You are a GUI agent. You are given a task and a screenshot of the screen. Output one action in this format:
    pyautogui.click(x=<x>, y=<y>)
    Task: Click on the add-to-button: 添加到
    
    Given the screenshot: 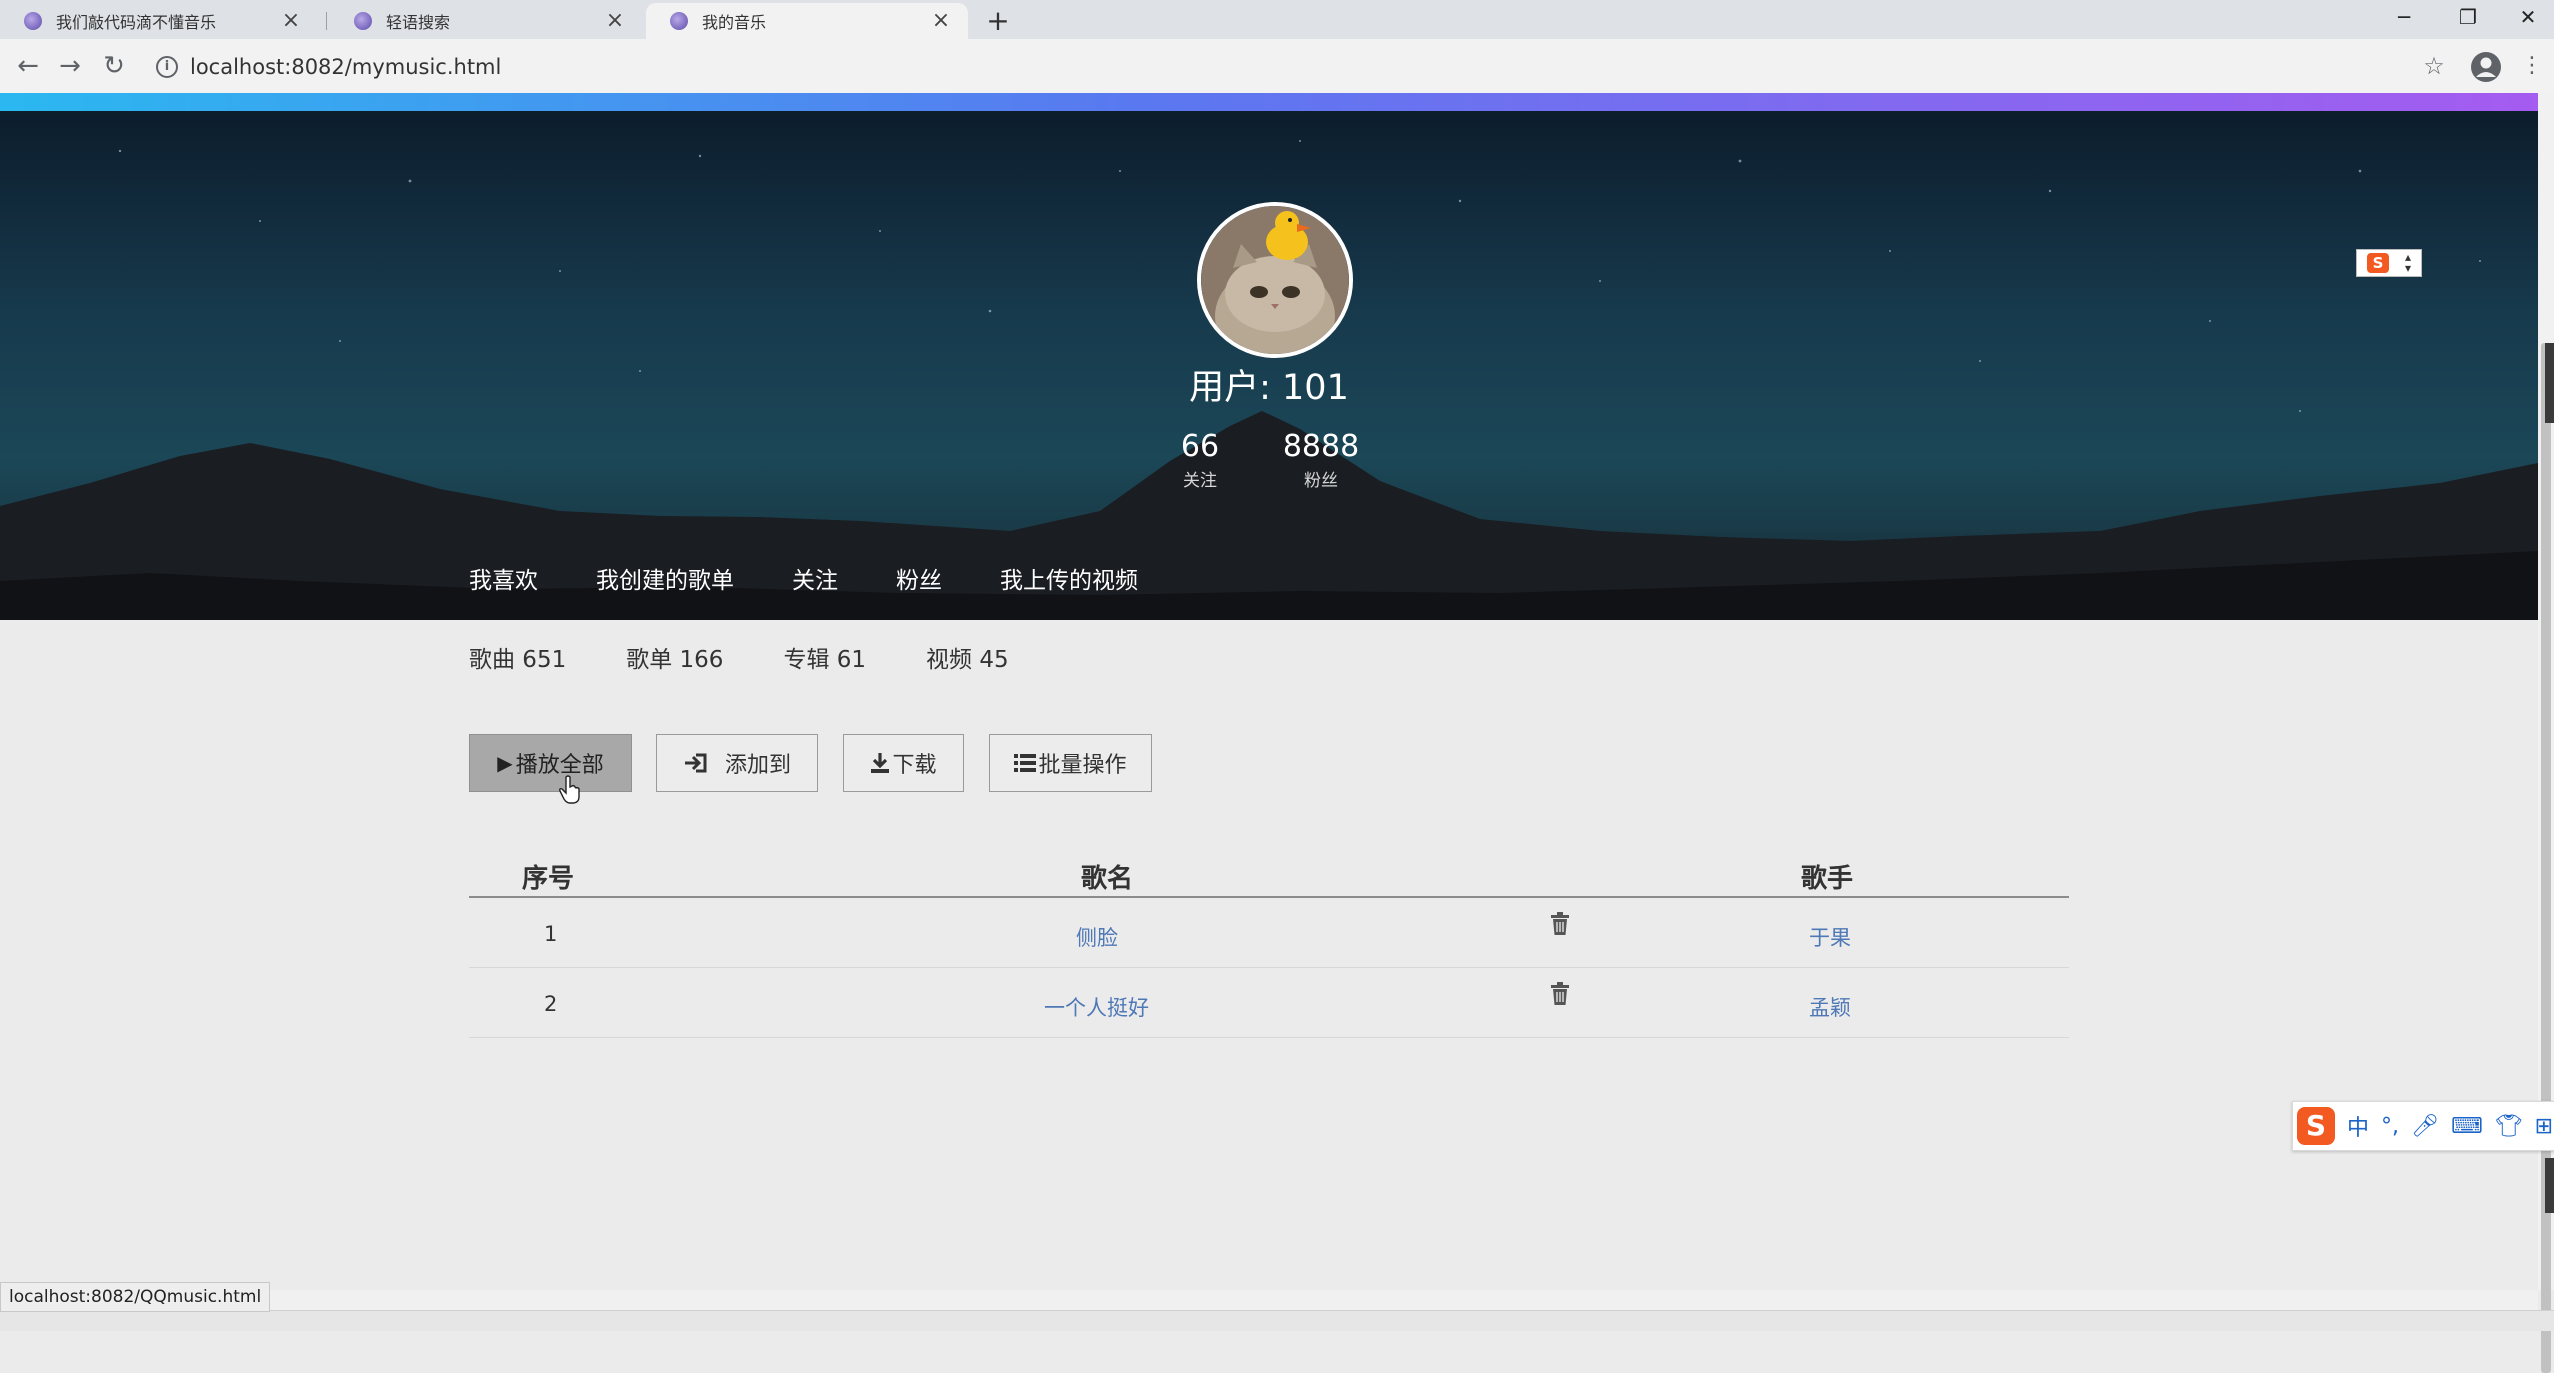 What is the action you would take?
    pyautogui.click(x=737, y=763)
    